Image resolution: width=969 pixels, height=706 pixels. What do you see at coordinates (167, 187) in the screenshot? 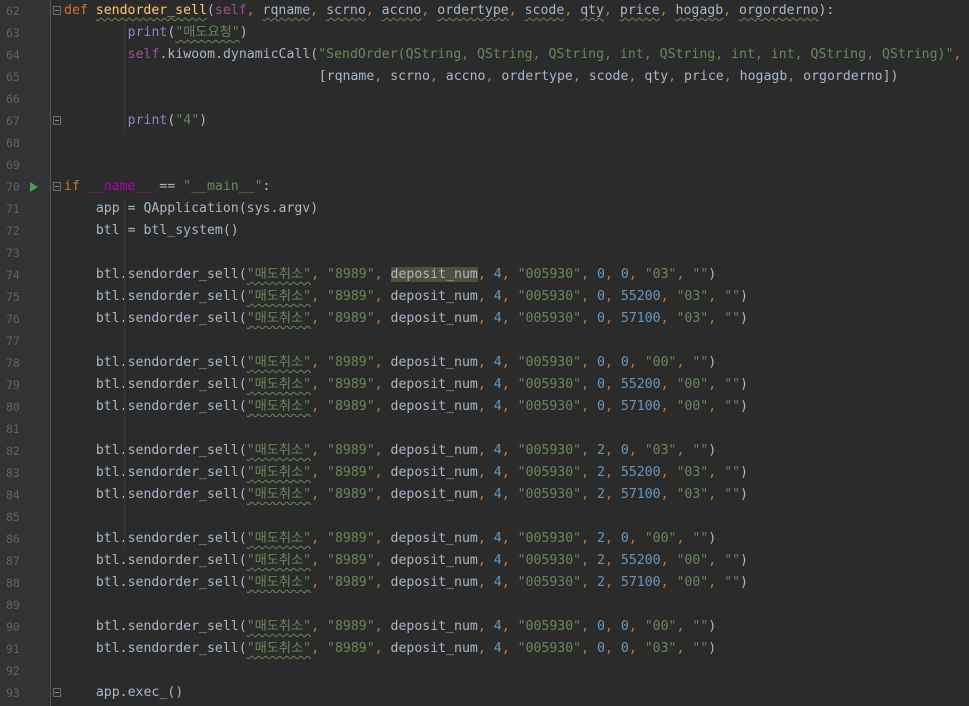
I see `code-text: if __name__ == "__main__":` at bounding box center [167, 187].